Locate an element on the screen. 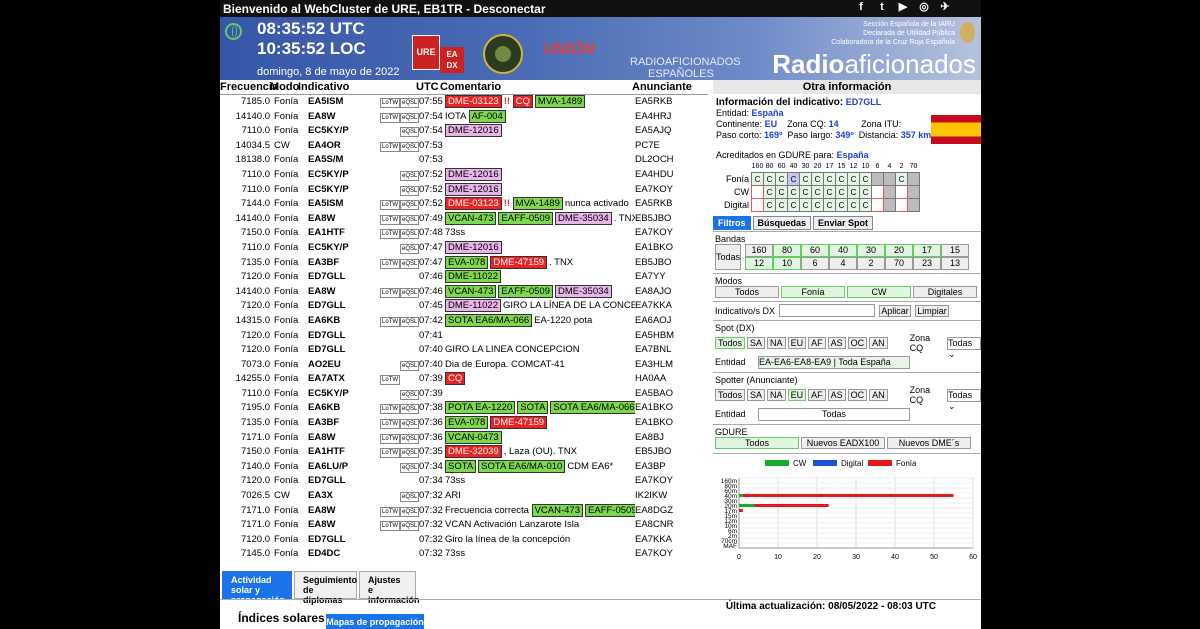 Image resolution: width=1200 pixels, height=629 pixels. award-tag: DME-35034 is located at coordinates (583, 218).